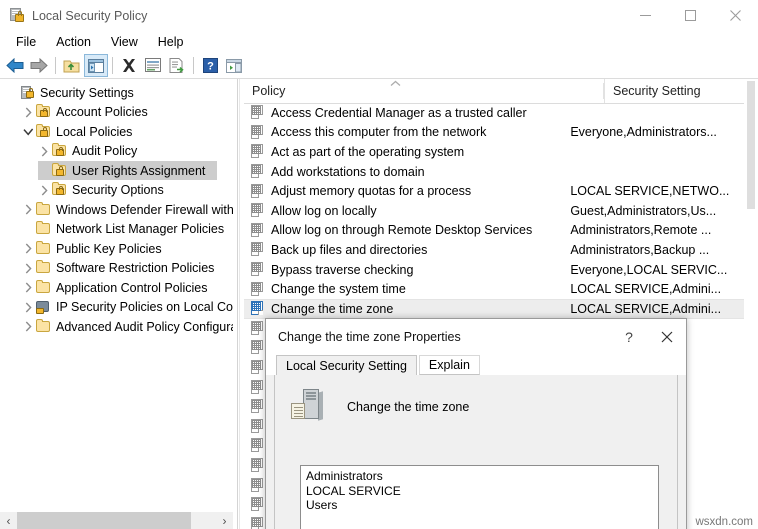 This screenshot has height=529, width=758. What do you see at coordinates (424, 91) in the screenshot?
I see `column-header-policy: Policy` at bounding box center [424, 91].